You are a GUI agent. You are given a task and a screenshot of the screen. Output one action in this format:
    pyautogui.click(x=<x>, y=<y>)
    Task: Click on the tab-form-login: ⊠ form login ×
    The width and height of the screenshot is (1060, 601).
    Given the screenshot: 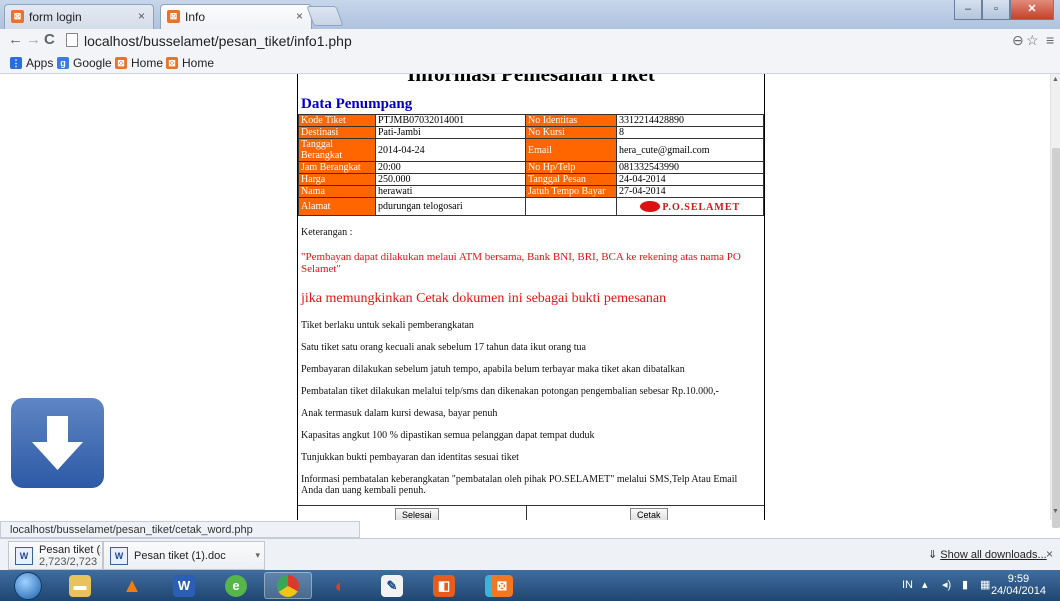 What is the action you would take?
    pyautogui.click(x=79, y=16)
    